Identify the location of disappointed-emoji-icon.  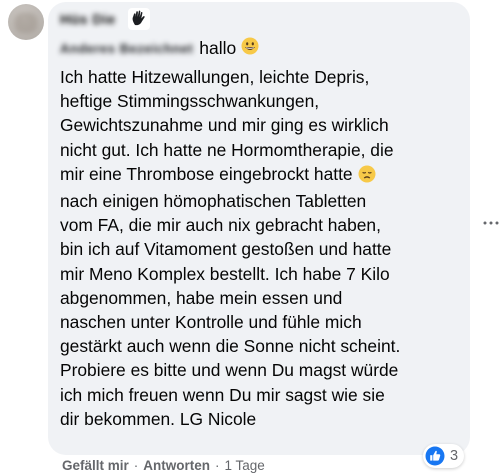
(367, 177).